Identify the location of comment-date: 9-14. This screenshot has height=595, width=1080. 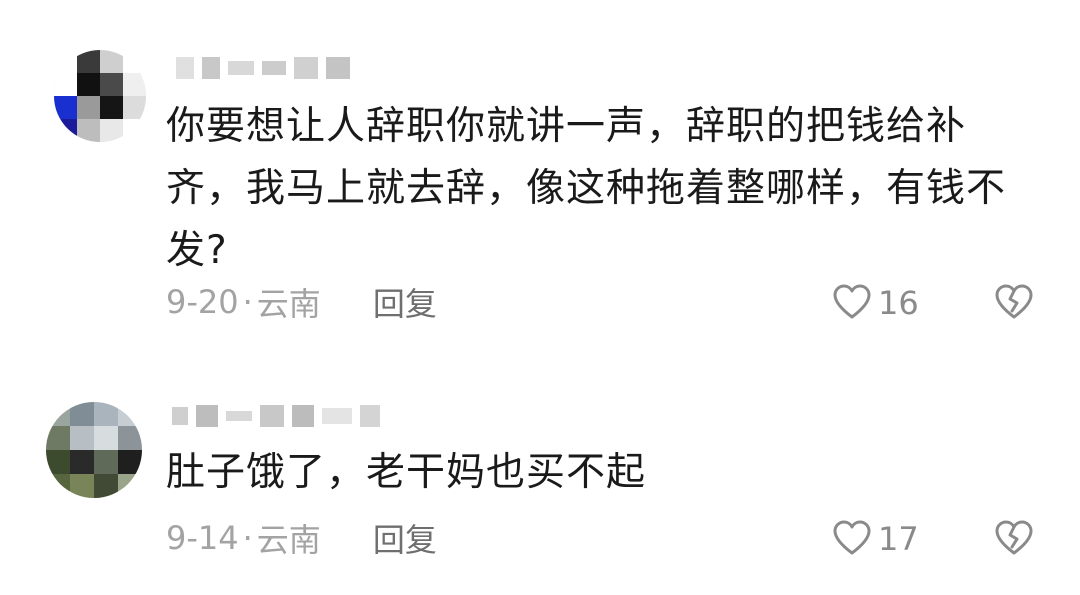
(202, 538).